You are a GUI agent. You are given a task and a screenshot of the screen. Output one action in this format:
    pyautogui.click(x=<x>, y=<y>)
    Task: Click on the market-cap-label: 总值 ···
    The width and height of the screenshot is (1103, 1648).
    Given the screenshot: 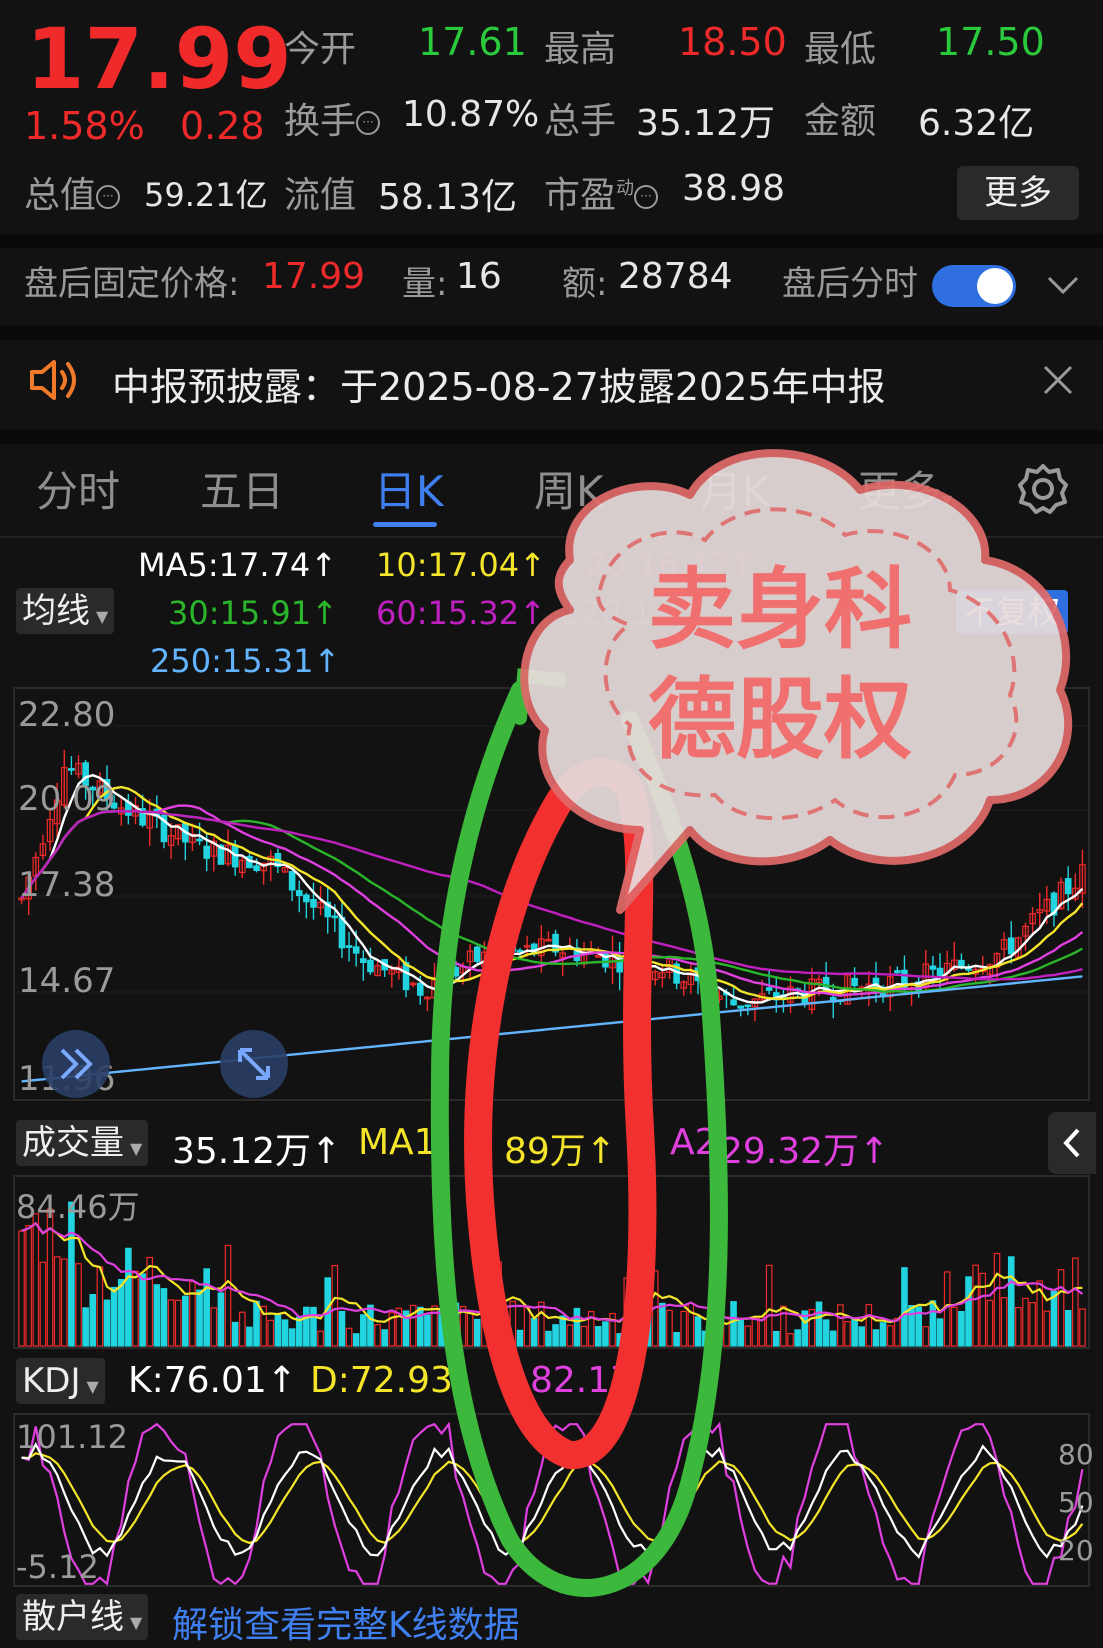 What is the action you would take?
    pyautogui.click(x=72, y=192)
    